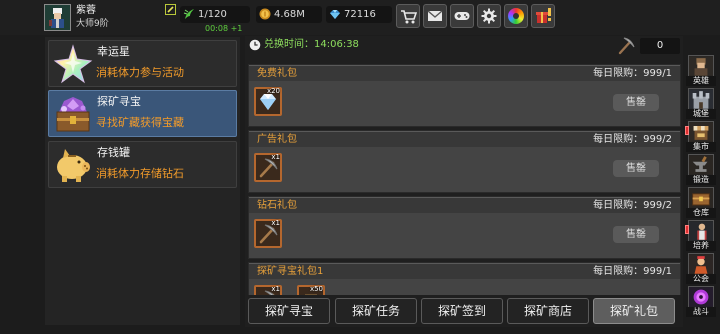 This screenshot has height=334, width=720. I want to click on pack-card-free: 免费礼包 每日限购：999/1 x20 售罄, so click(464, 95).